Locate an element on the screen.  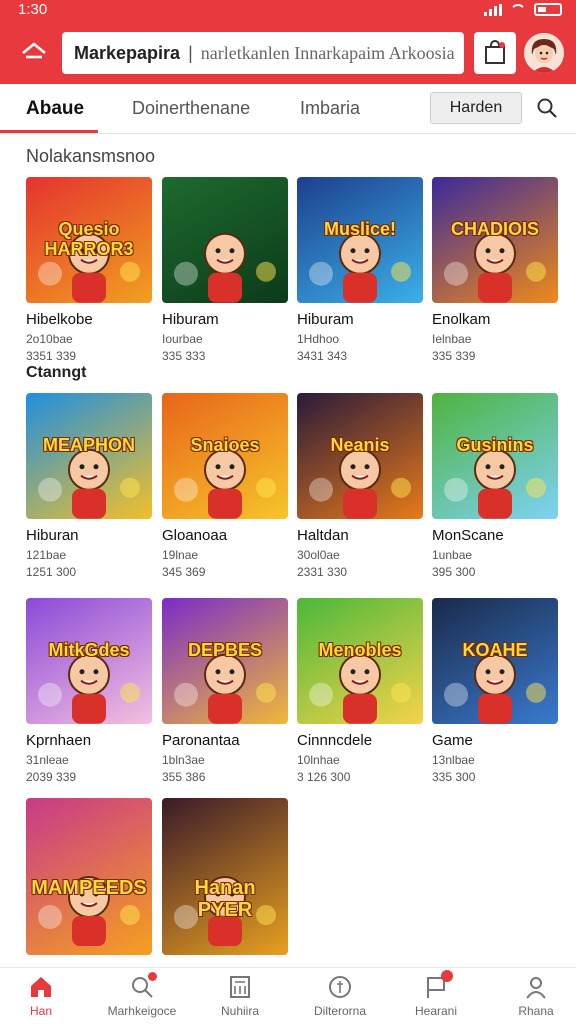
tab-abaue: Abaue is located at coordinates (55, 109).